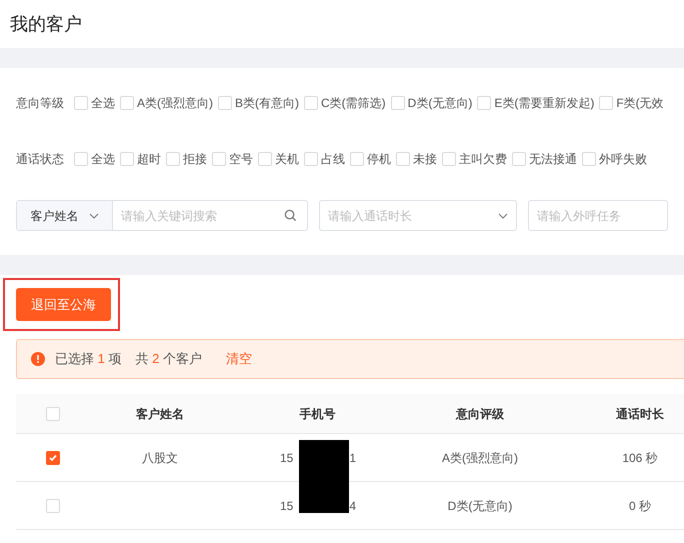 The width and height of the screenshot is (684, 543). Describe the element at coordinates (418, 215) in the screenshot. I see `duration-select: 请输入通话时长` at that location.